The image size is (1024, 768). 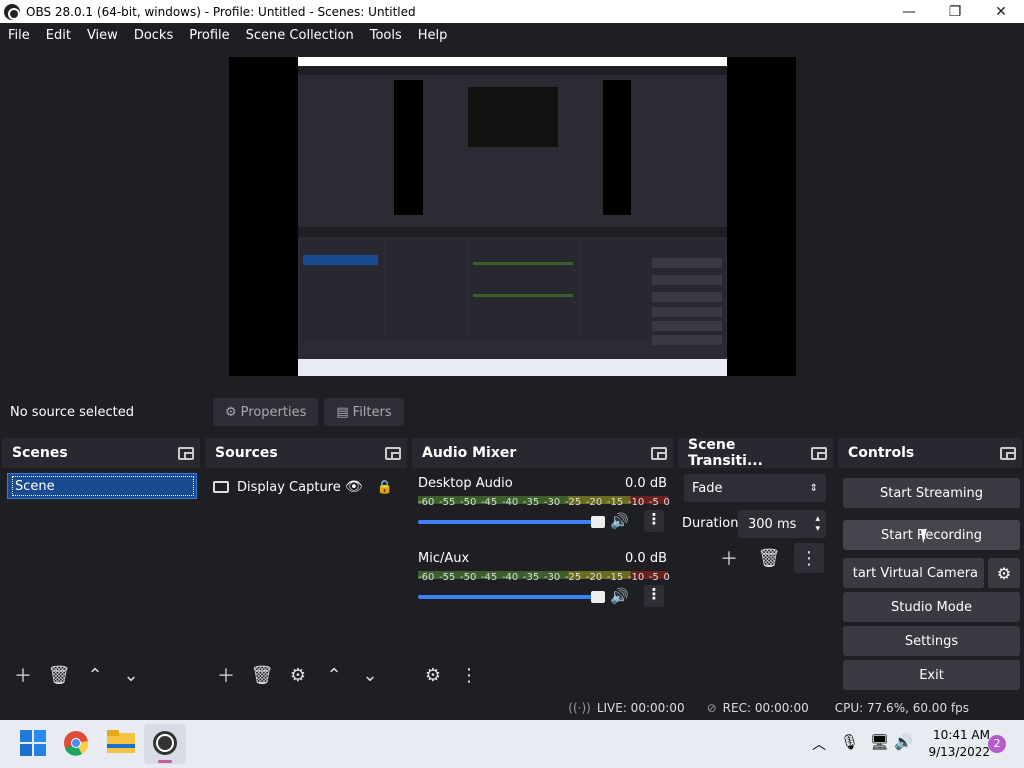 I want to click on remove-transition-trash-icon: 🗑, so click(x=769, y=558).